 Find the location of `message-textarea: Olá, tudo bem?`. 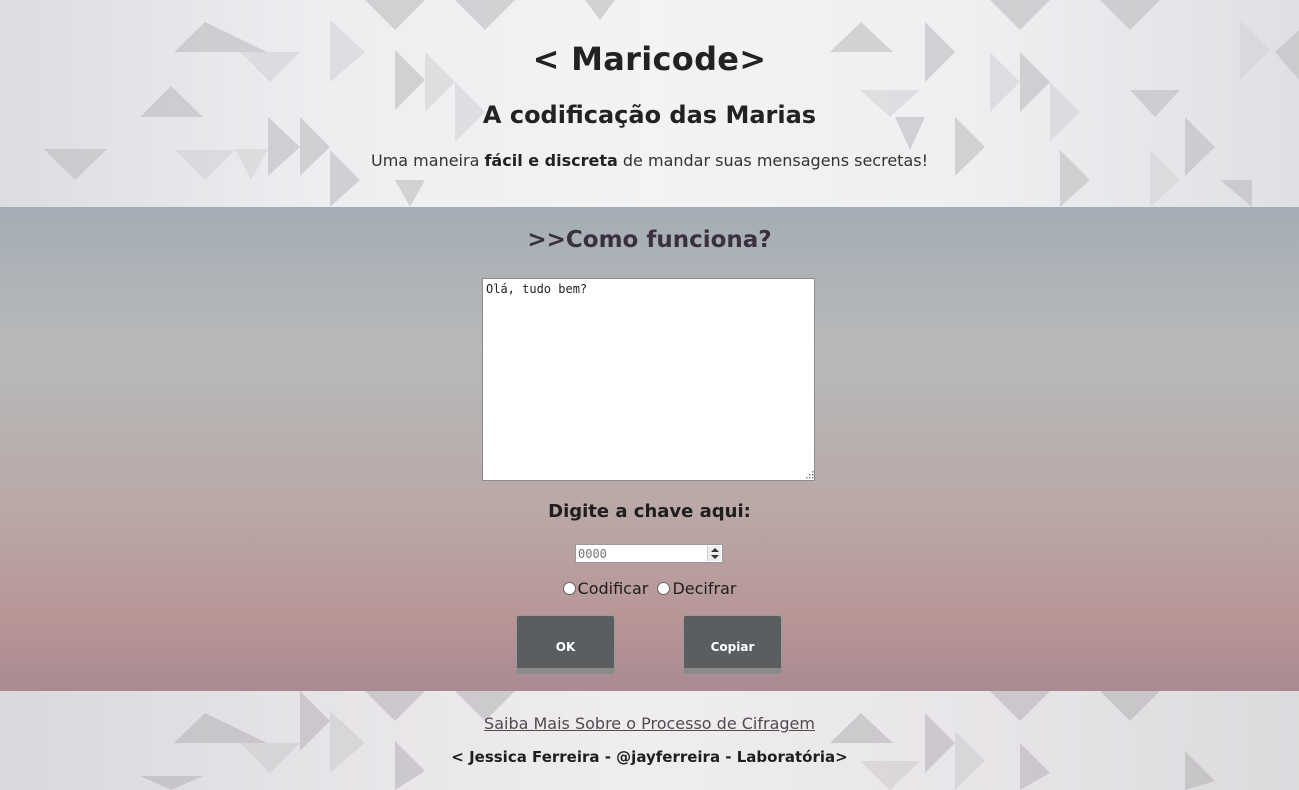

message-textarea: Olá, tudo bem? is located at coordinates (648, 379).